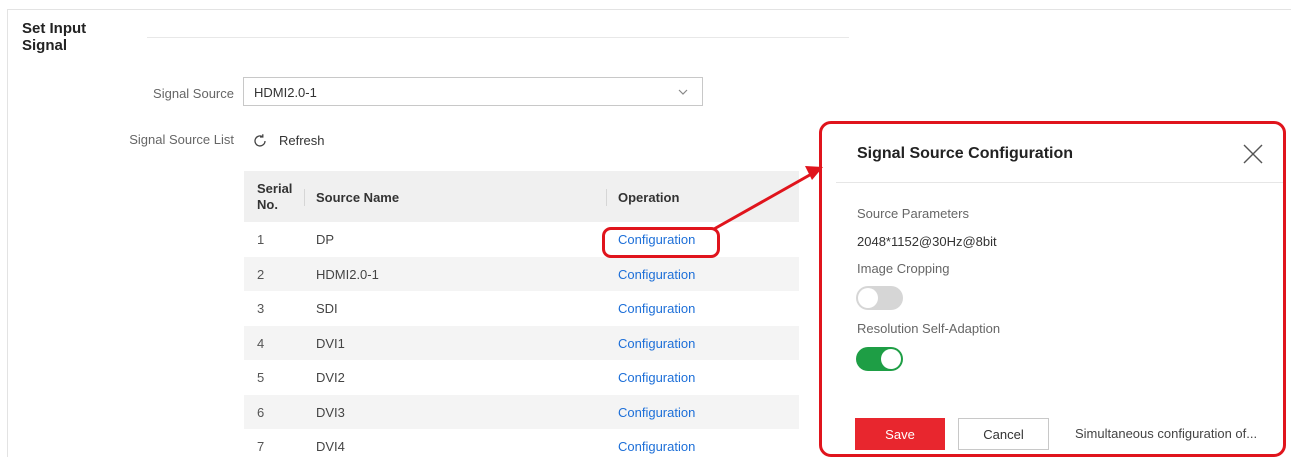 The image size is (1291, 457). Describe the element at coordinates (330, 343) in the screenshot. I see `row-source-name: DVI1` at that location.